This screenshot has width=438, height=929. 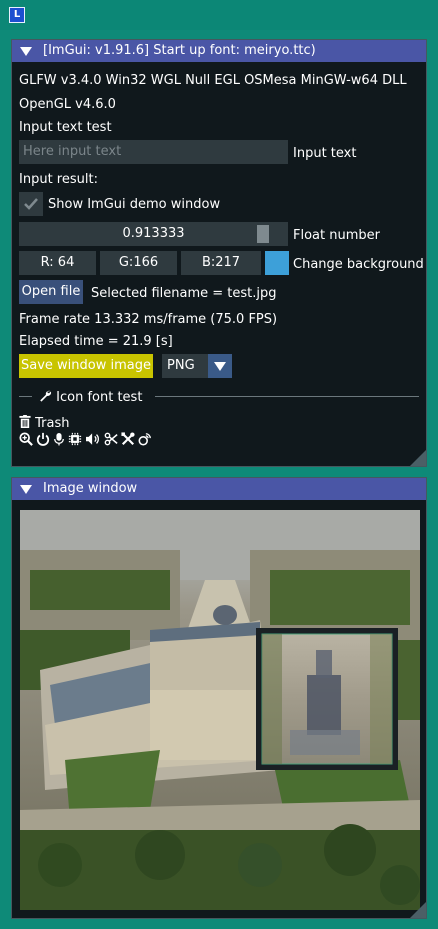 I want to click on selected-filename: Selected filename = test.jpg, so click(x=184, y=293).